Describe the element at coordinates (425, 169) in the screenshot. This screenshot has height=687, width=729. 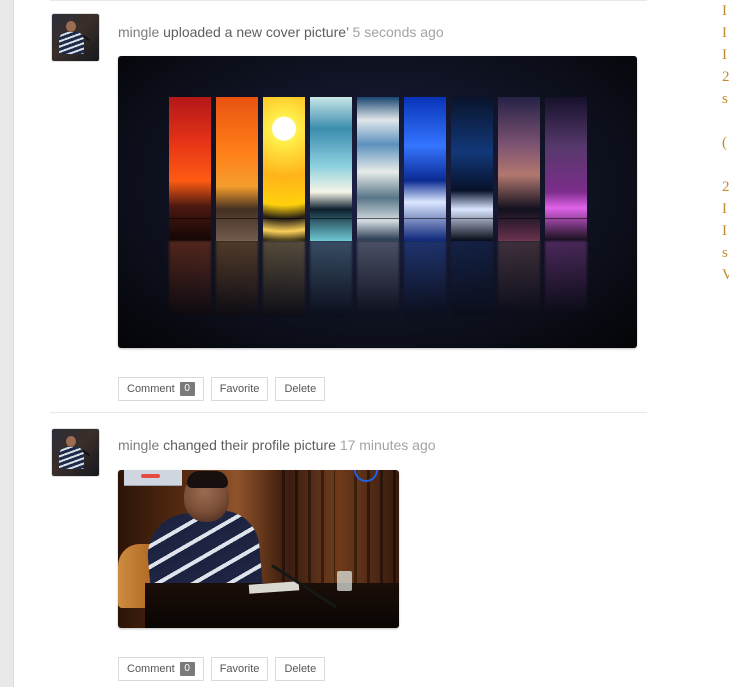
I see `cover-stripe-blue` at that location.